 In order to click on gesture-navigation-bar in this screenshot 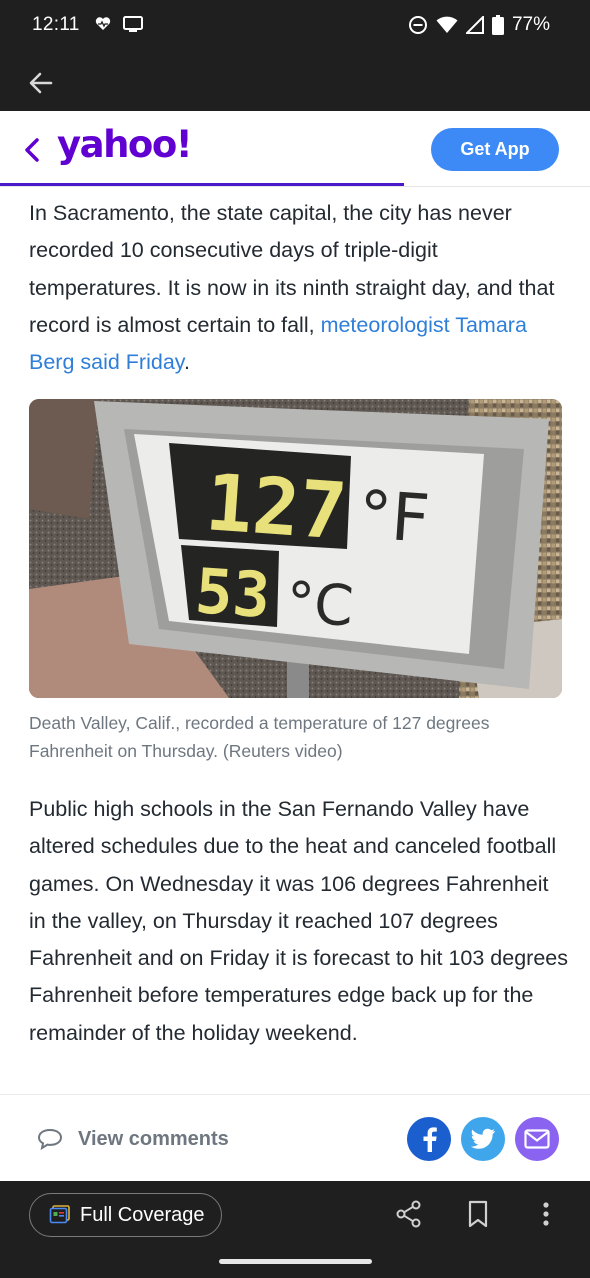, I will do `click(295, 1261)`.